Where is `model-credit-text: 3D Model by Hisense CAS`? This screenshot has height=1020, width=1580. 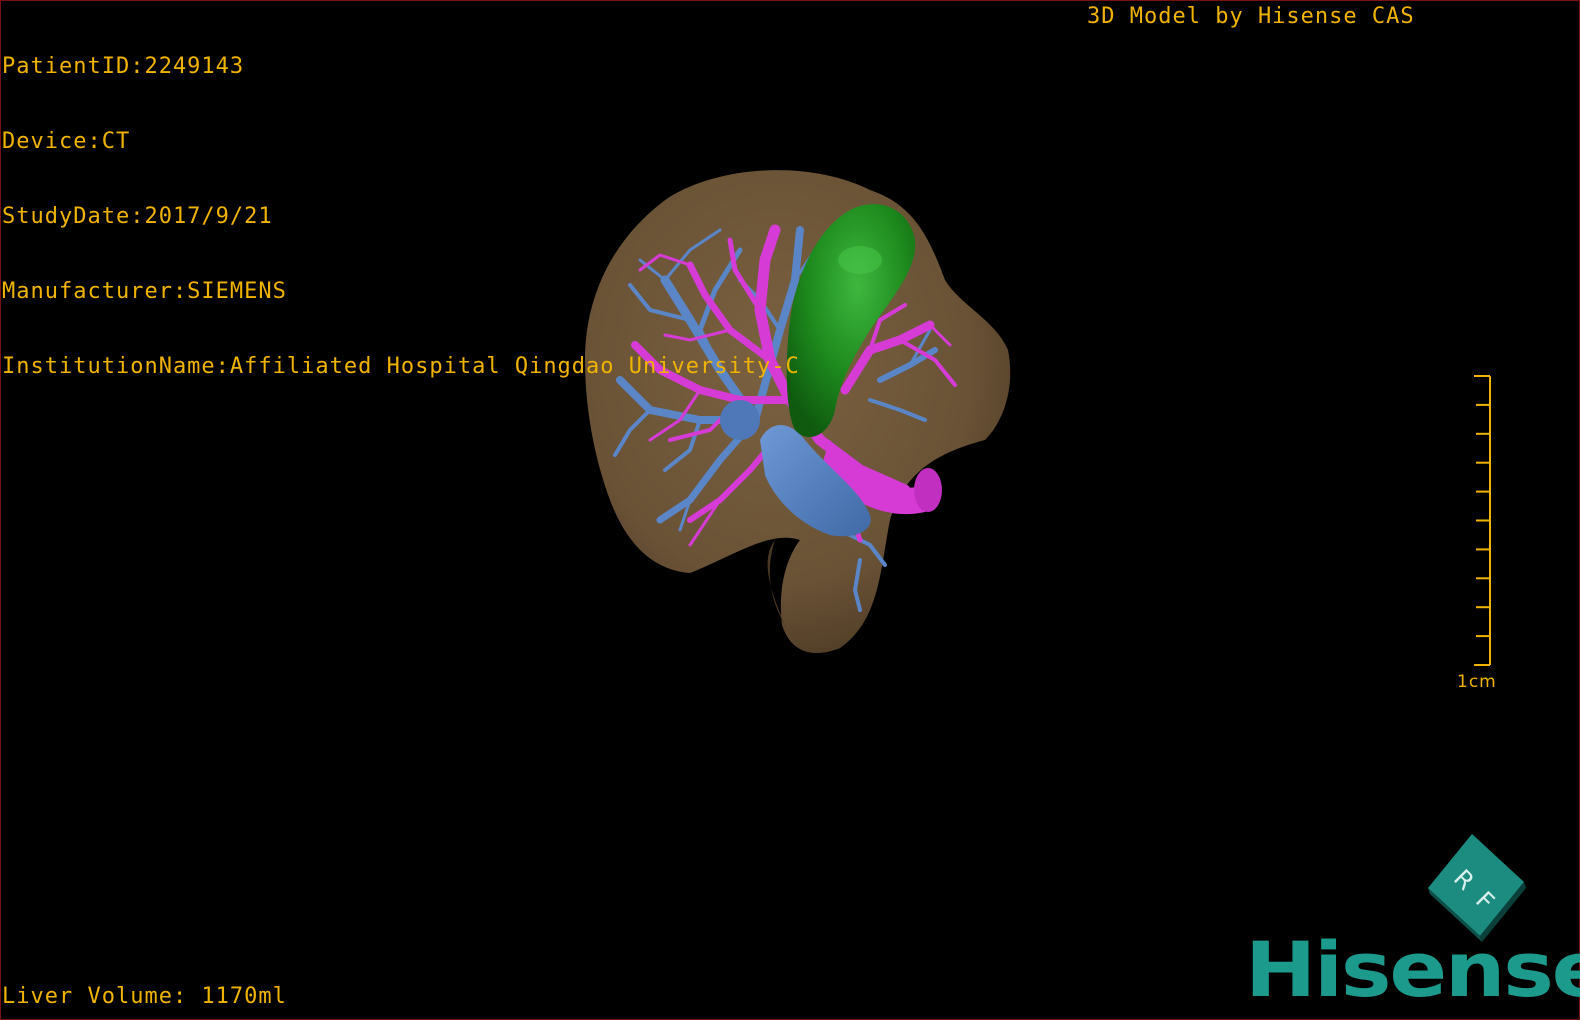 model-credit-text: 3D Model by Hisense CAS is located at coordinates (1251, 16).